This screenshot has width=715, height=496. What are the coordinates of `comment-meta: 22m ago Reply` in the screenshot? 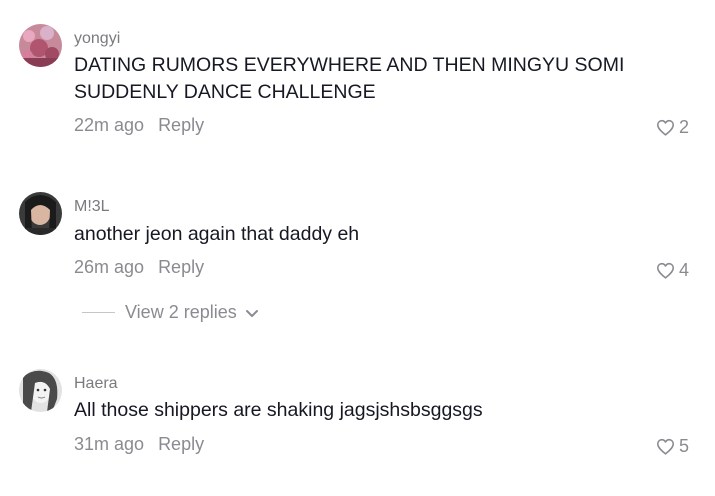 It's located at (139, 125).